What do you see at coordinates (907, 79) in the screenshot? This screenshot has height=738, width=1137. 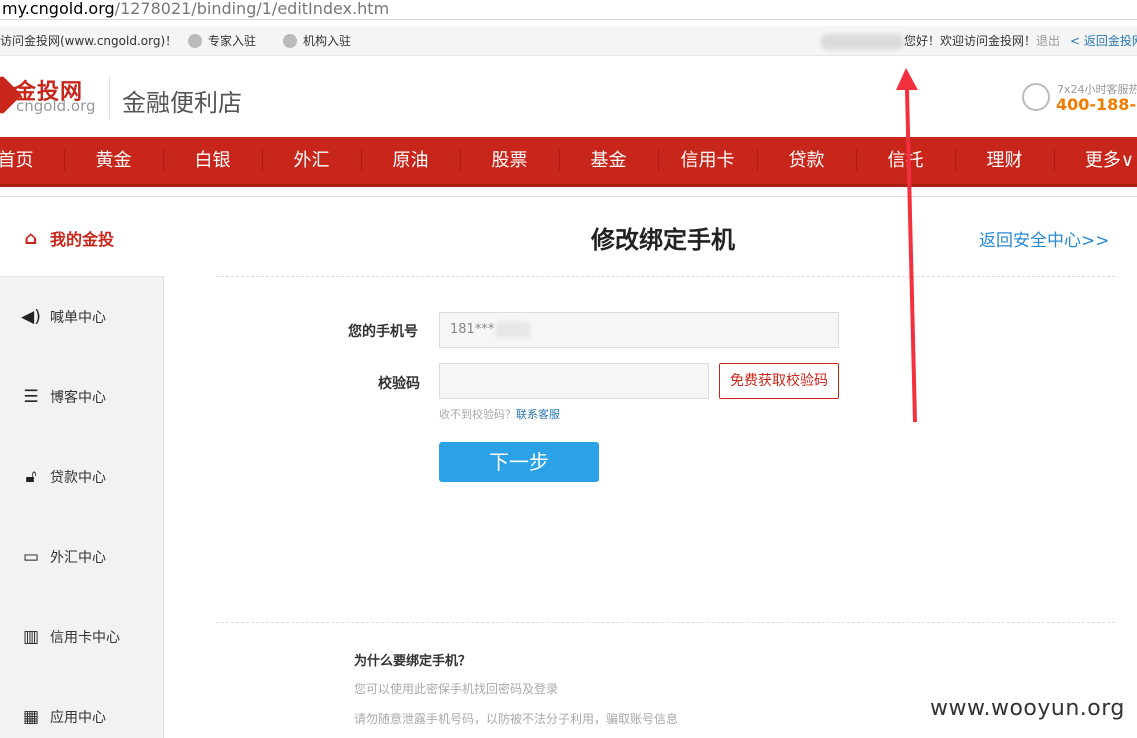 I see `annotation-arrow-head` at bounding box center [907, 79].